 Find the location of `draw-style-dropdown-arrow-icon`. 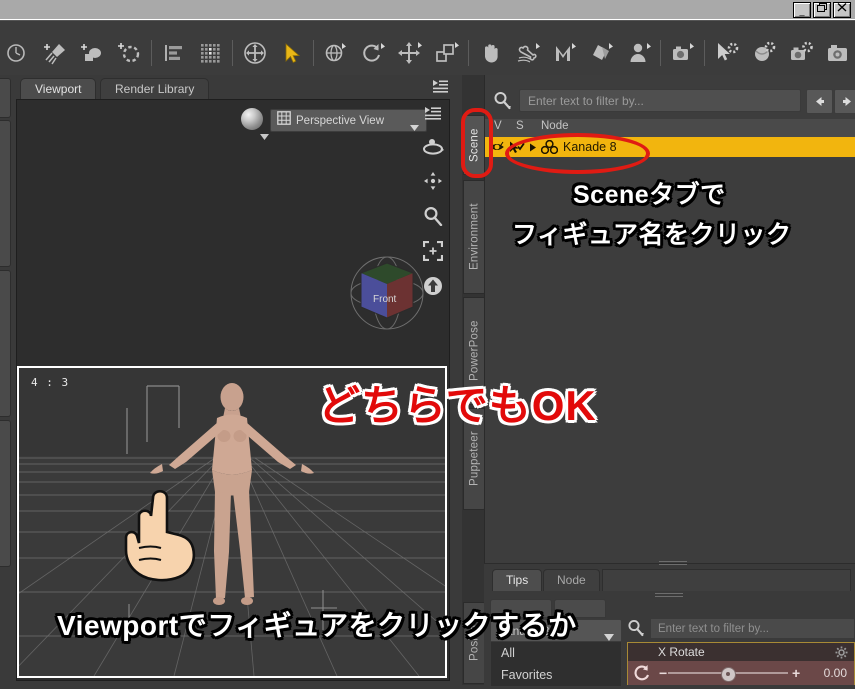

draw-style-dropdown-arrow-icon is located at coordinates (264, 136).